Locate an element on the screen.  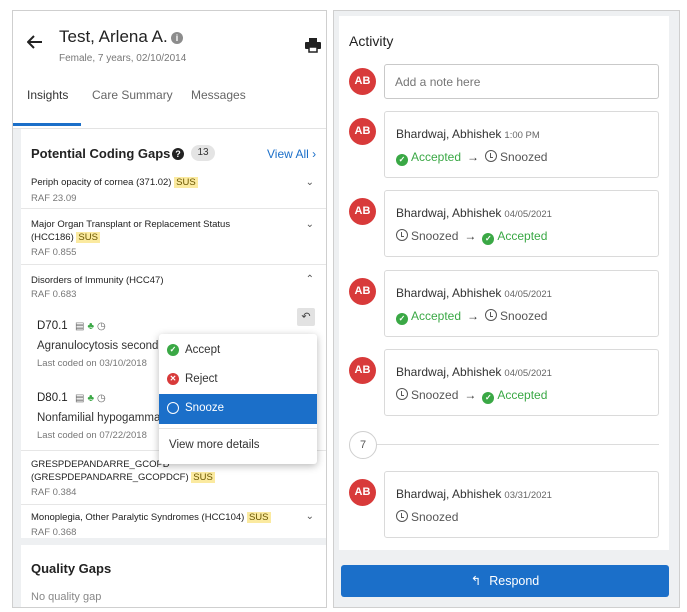
raf-value: RAF 0.384 is located at coordinates (54, 492).